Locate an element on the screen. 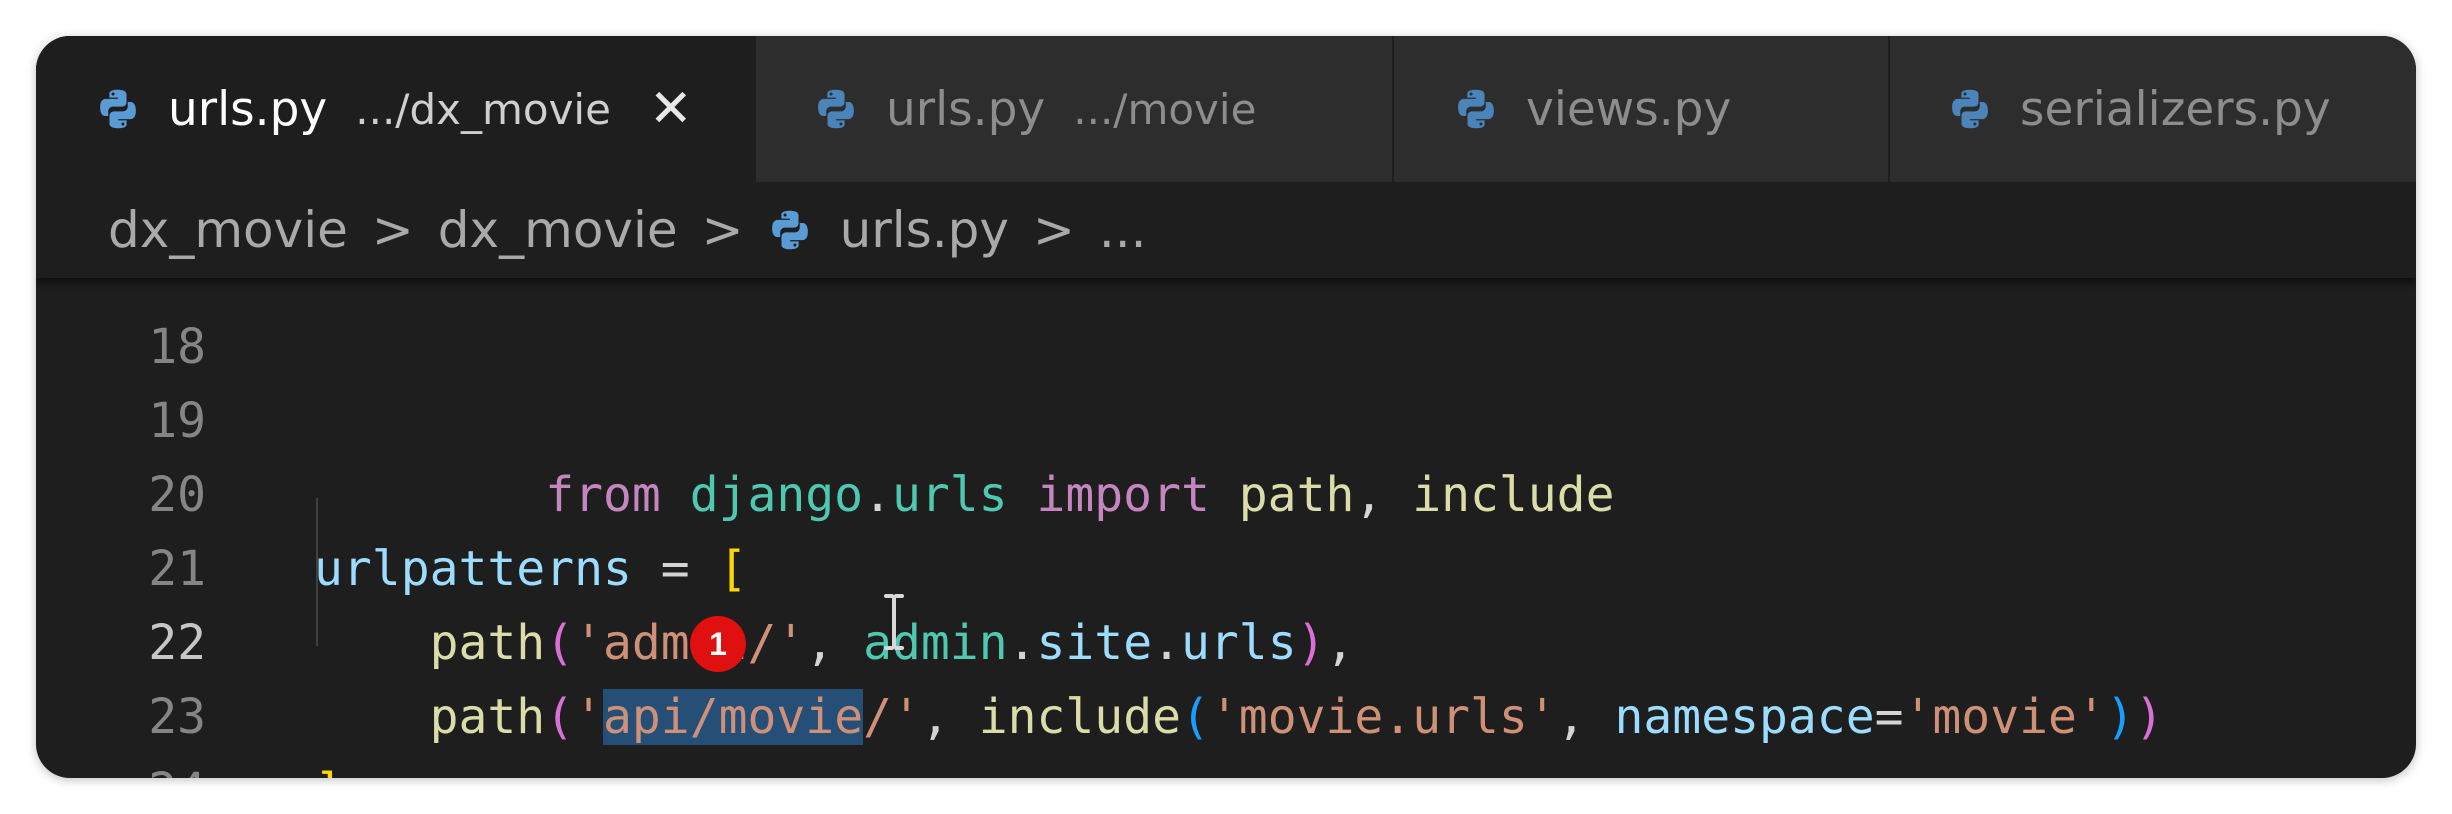  tab-urls-dx-movie: urls.py .../dx_movie ✕ is located at coordinates (396, 109).